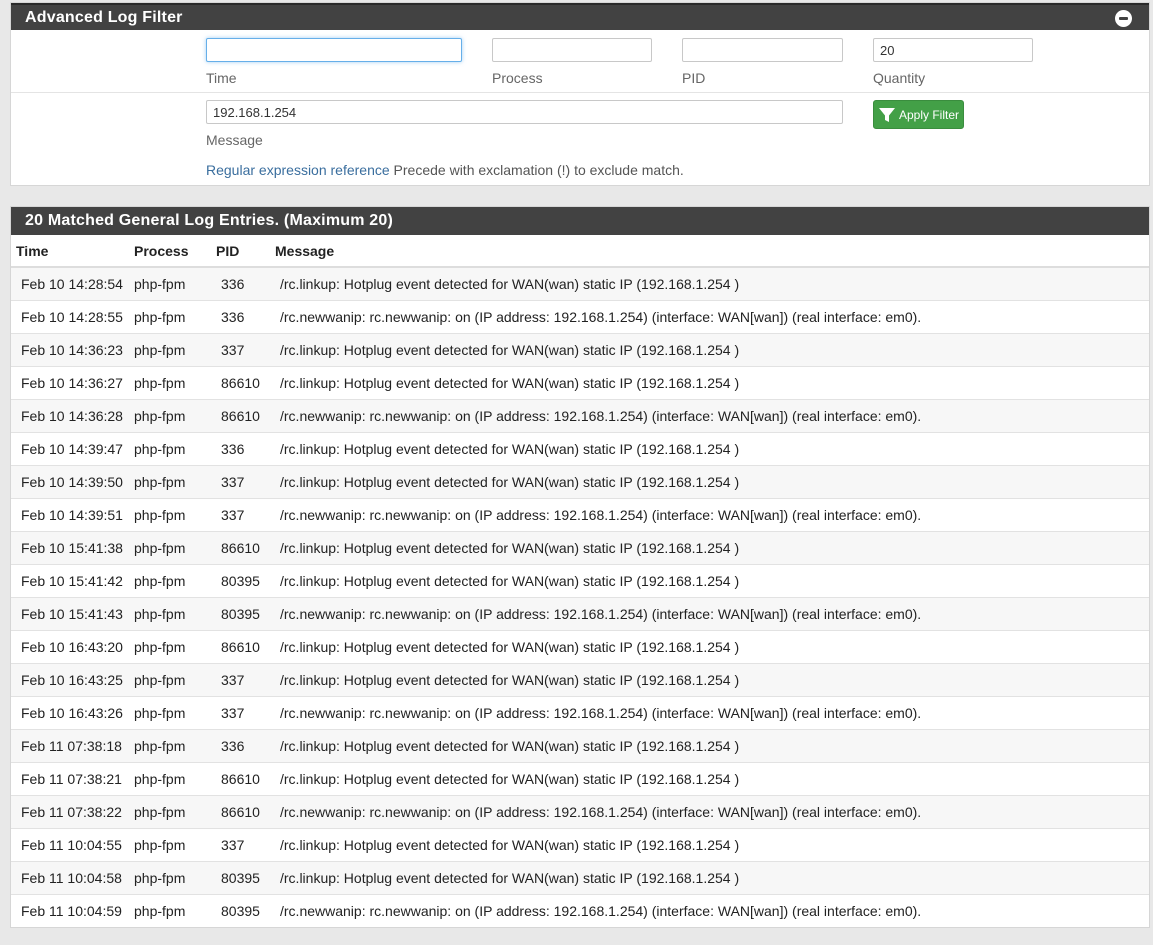  I want to click on quantity-input, so click(953, 50).